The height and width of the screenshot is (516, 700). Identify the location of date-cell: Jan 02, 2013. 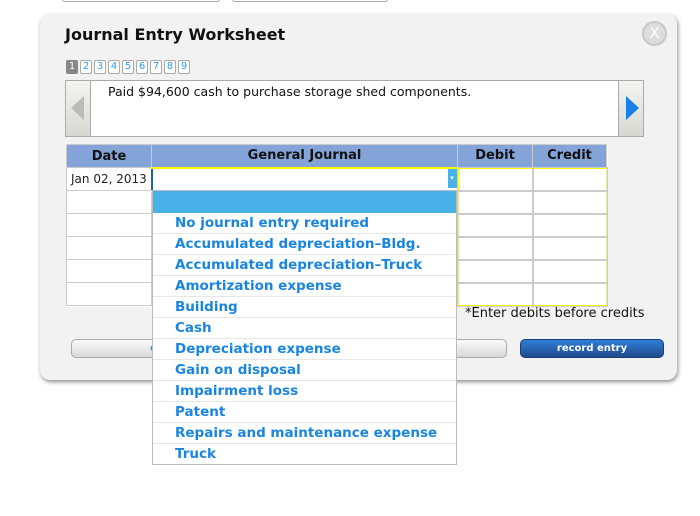
(109, 179).